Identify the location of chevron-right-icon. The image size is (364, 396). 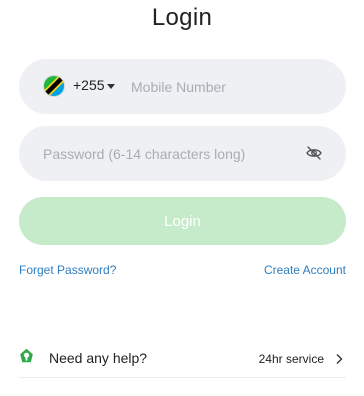
(339, 358).